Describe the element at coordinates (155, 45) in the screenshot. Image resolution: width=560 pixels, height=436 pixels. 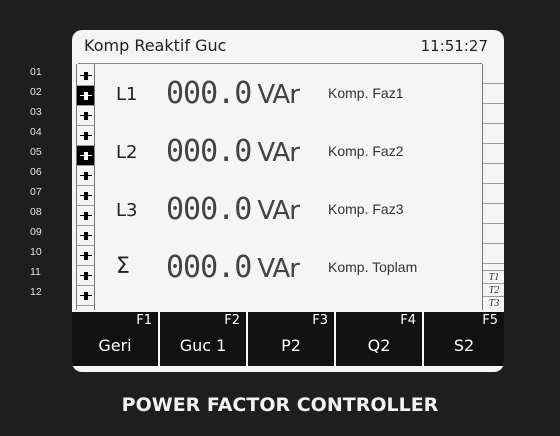
I see `screen-title: Komp Reaktif Guc` at that location.